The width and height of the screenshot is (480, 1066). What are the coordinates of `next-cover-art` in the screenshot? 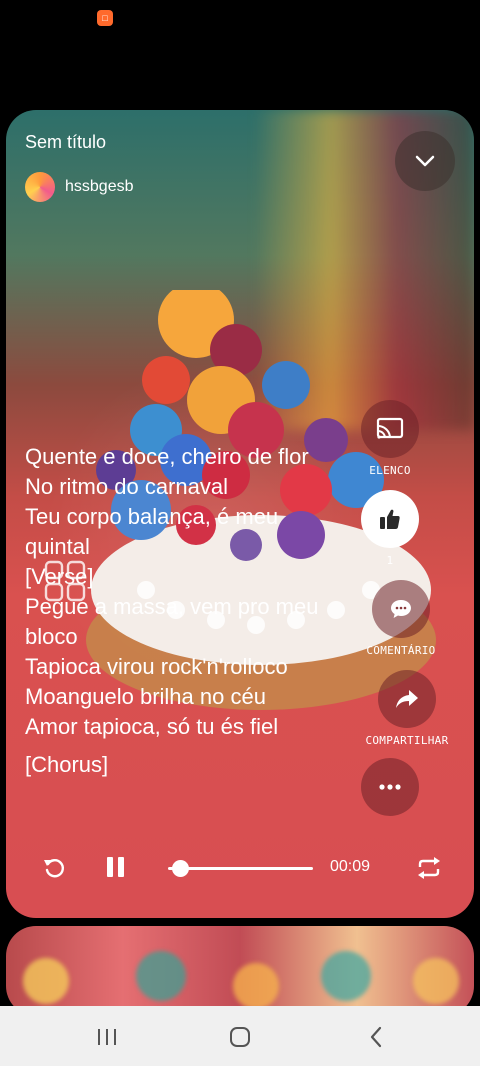 It's located at (240, 971).